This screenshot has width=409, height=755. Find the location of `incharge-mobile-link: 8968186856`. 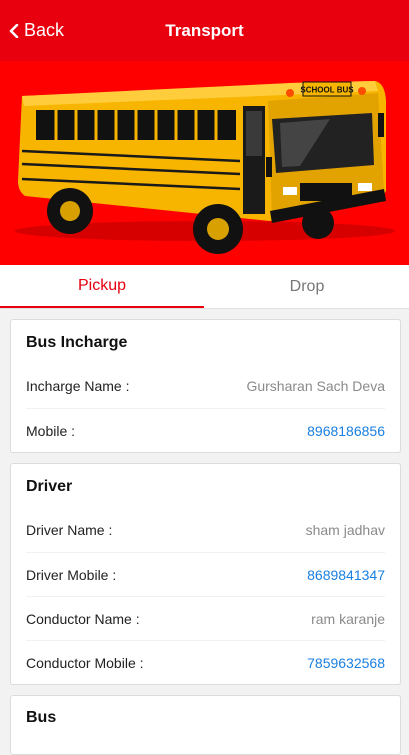

incharge-mobile-link: 8968186856 is located at coordinates (346, 431).